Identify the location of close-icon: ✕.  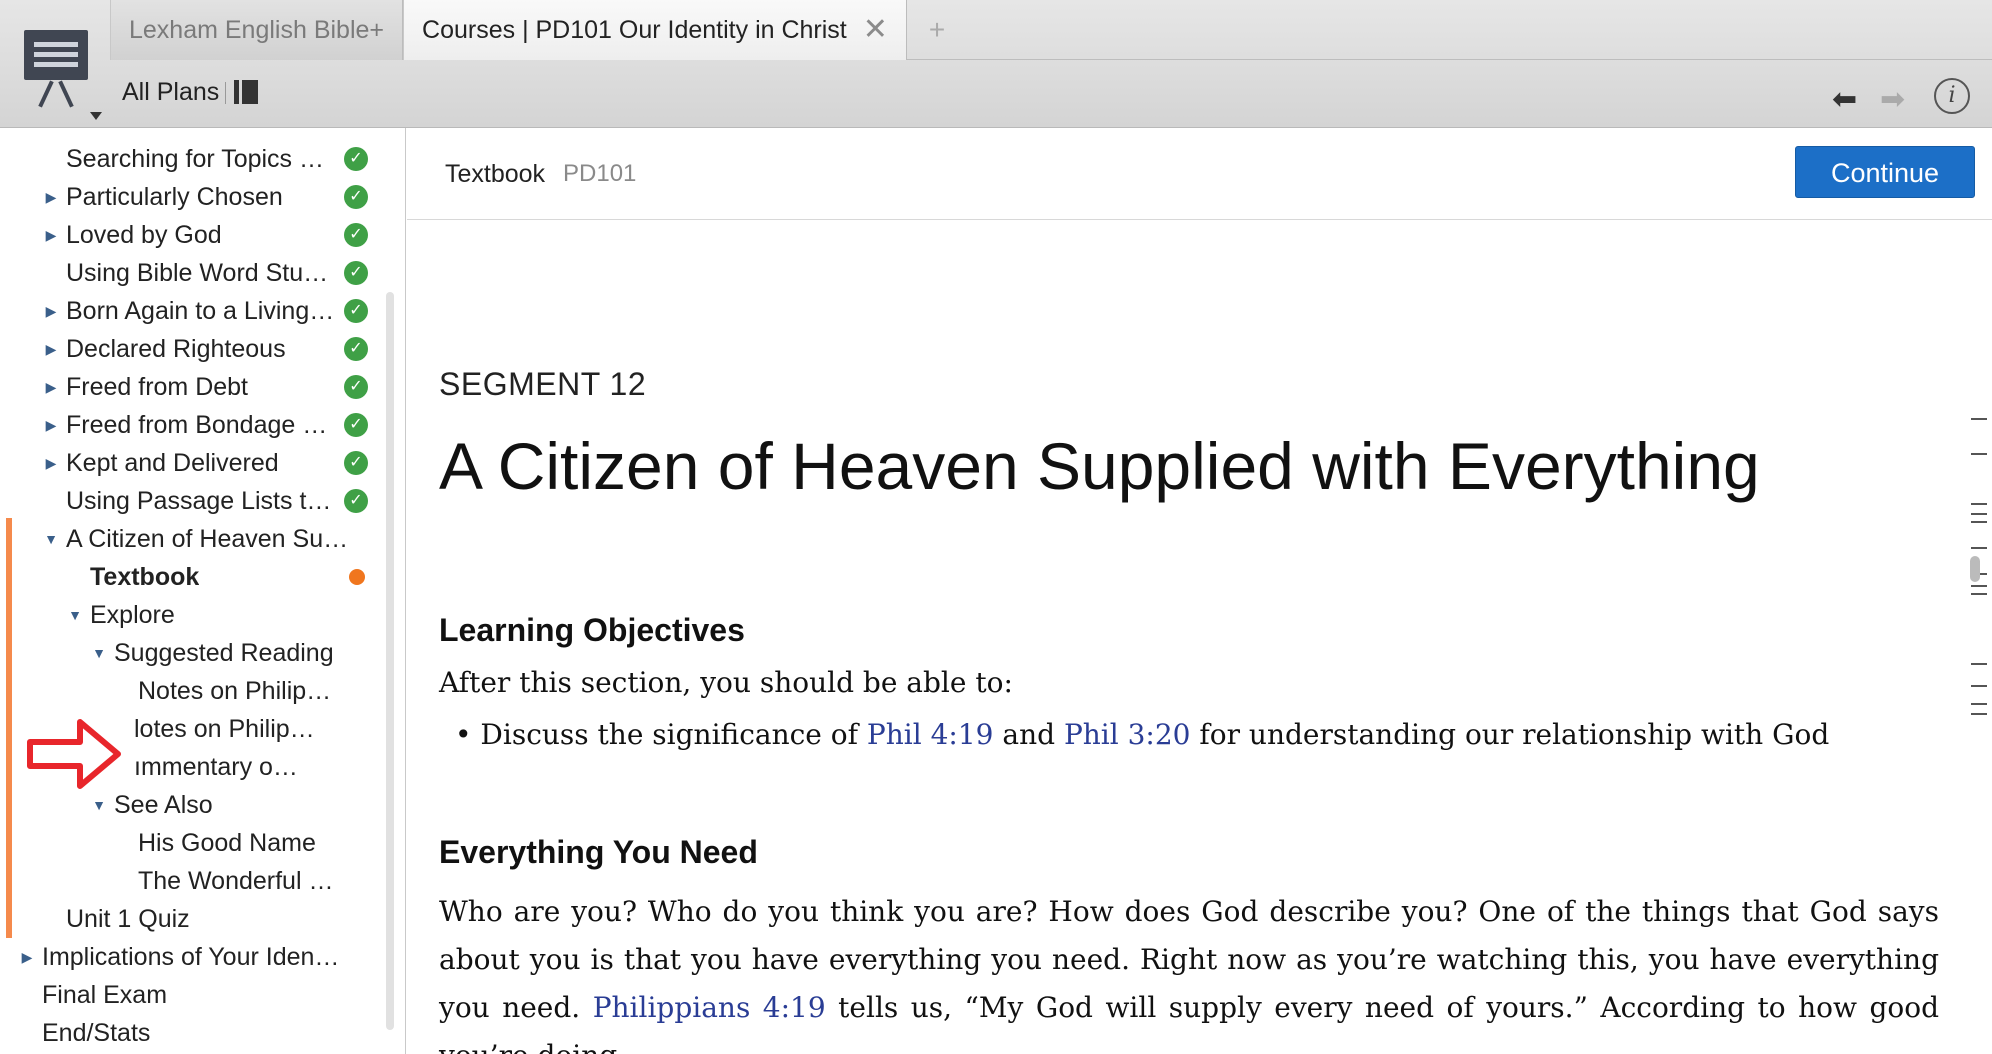
(875, 30).